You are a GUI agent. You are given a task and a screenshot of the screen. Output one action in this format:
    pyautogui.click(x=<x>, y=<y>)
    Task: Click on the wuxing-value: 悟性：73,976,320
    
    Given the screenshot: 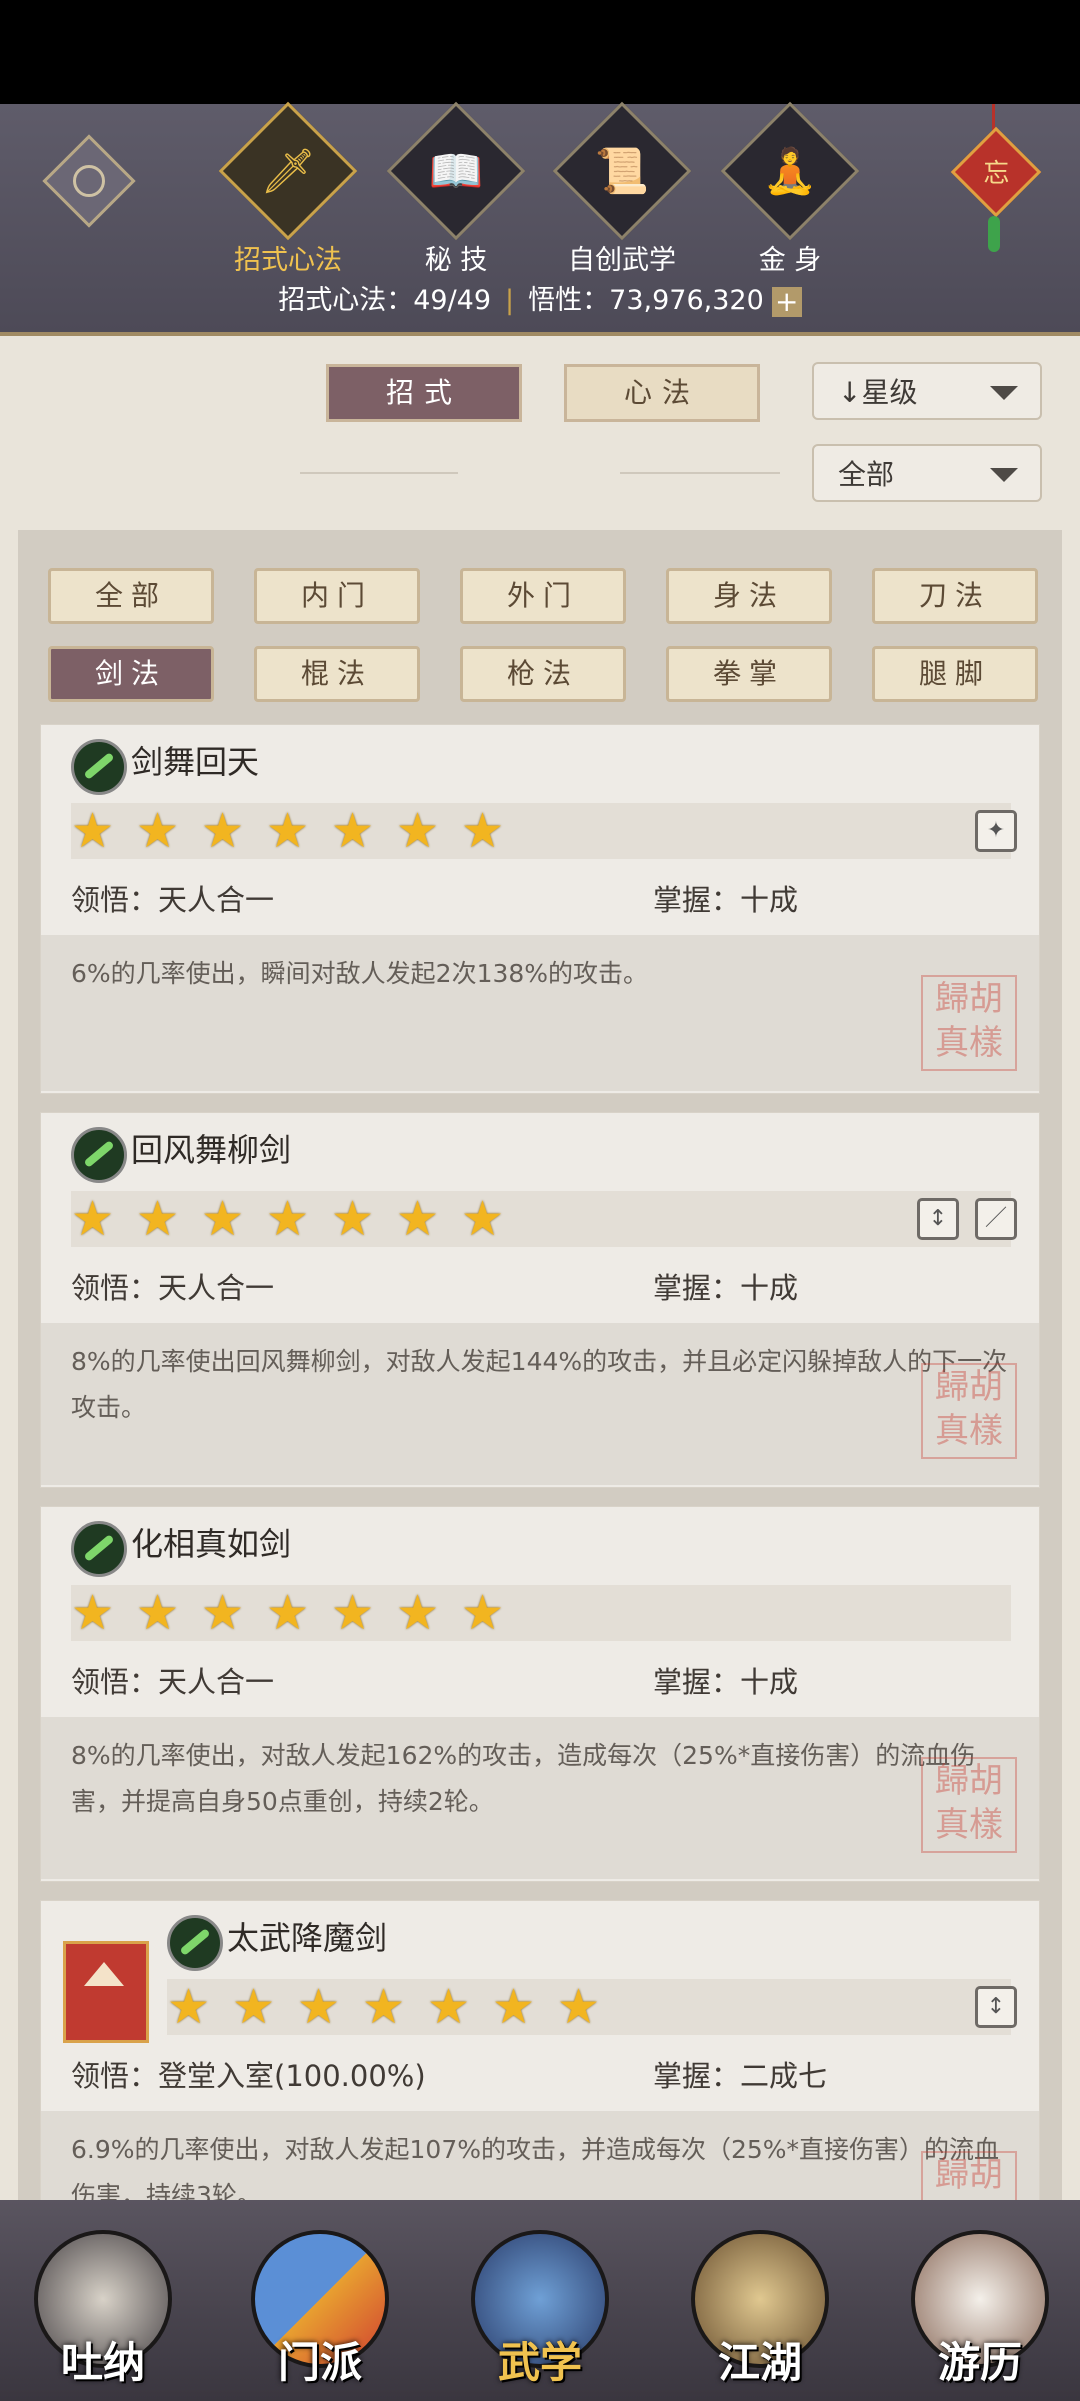 What is the action you would take?
    pyautogui.click(x=646, y=300)
    